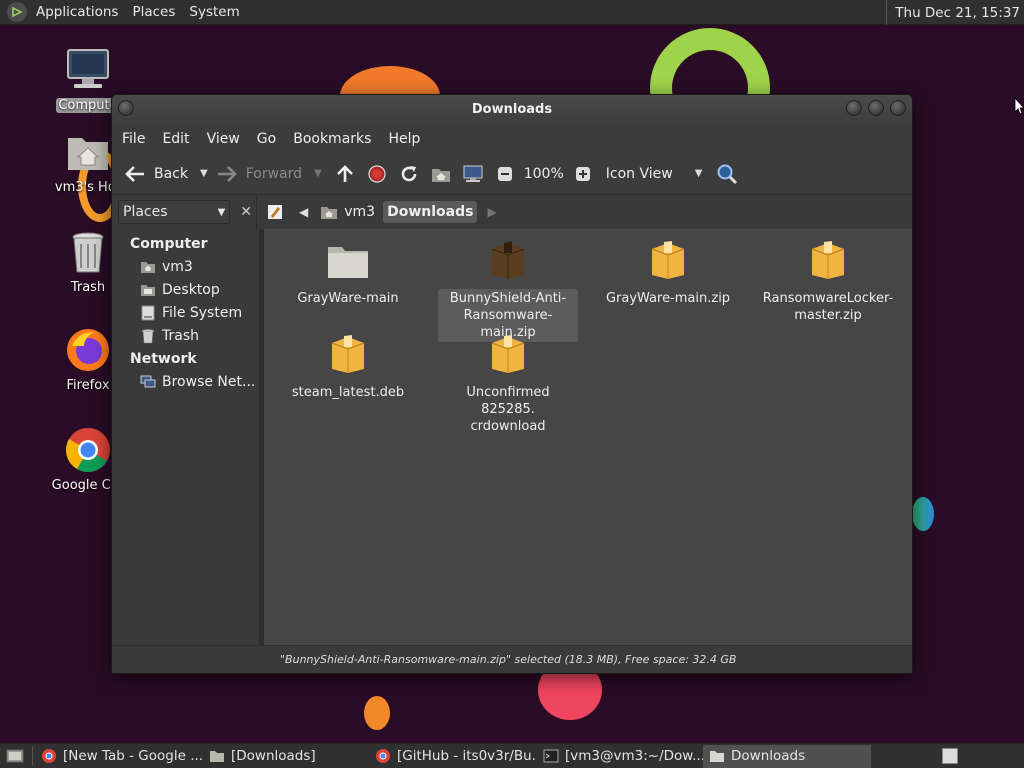 Image resolution: width=1024 pixels, height=768 pixels. What do you see at coordinates (32, 756) in the screenshot?
I see `taskbar-separator` at bounding box center [32, 756].